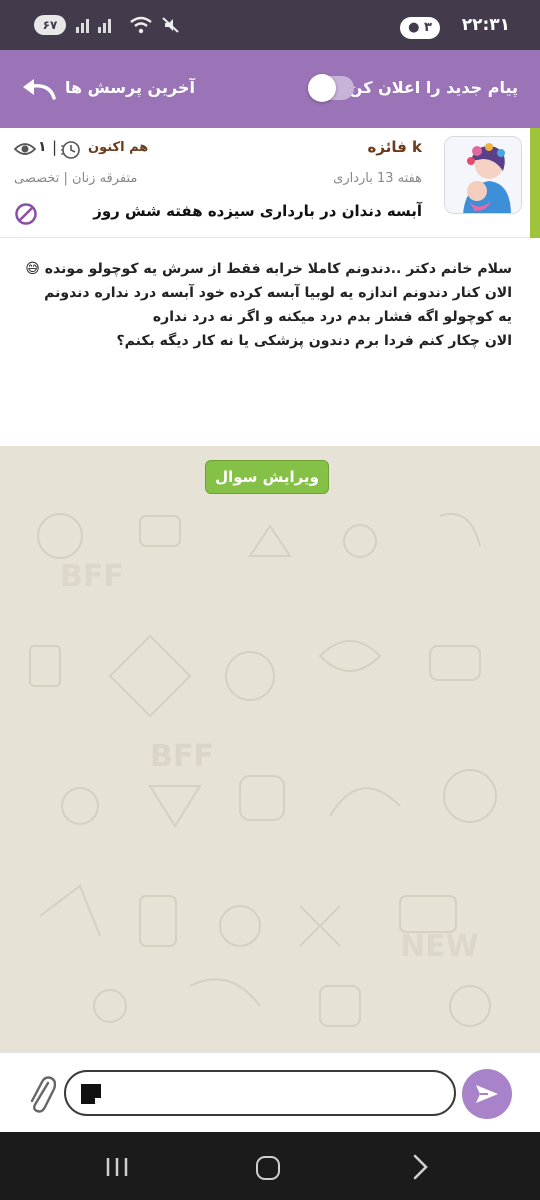 The width and height of the screenshot is (540, 1200). What do you see at coordinates (76, 178) in the screenshot?
I see `question-category: متفرقه زنان | تخصصی` at bounding box center [76, 178].